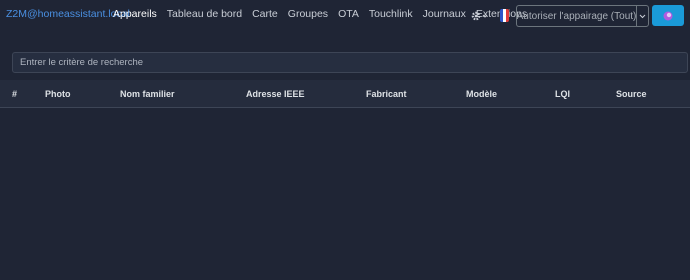 The height and width of the screenshot is (280, 690). What do you see at coordinates (135, 14) in the screenshot?
I see `nav-link-devices: Appareils` at bounding box center [135, 14].